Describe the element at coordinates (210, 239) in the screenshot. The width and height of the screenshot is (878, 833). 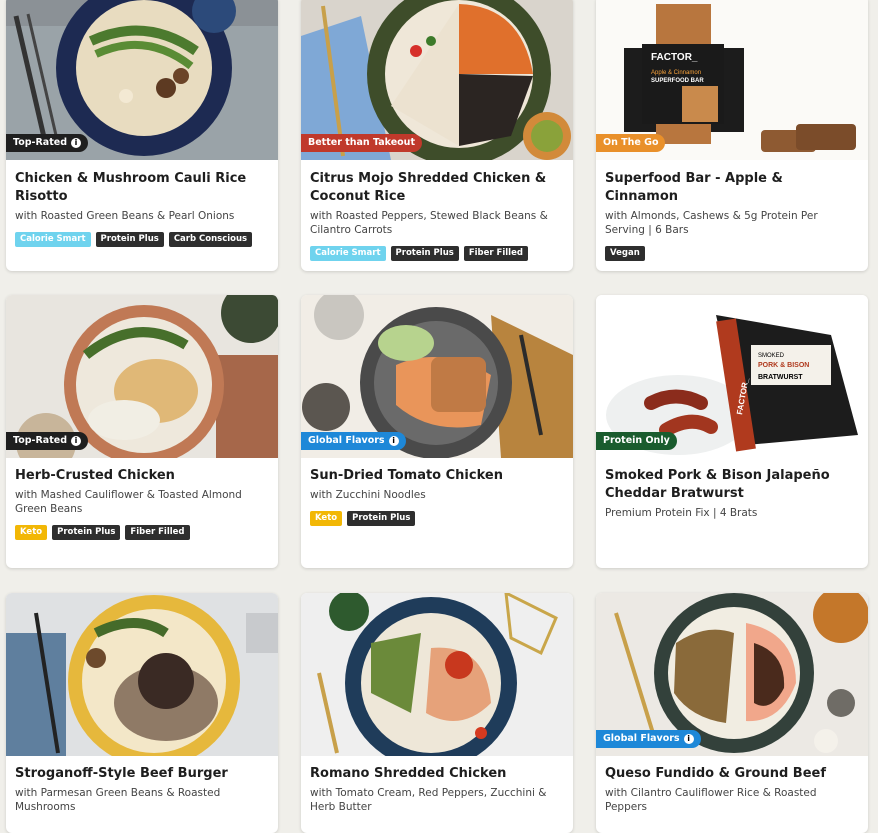
I see `tag-carb-conscious: Carb Conscious` at that location.